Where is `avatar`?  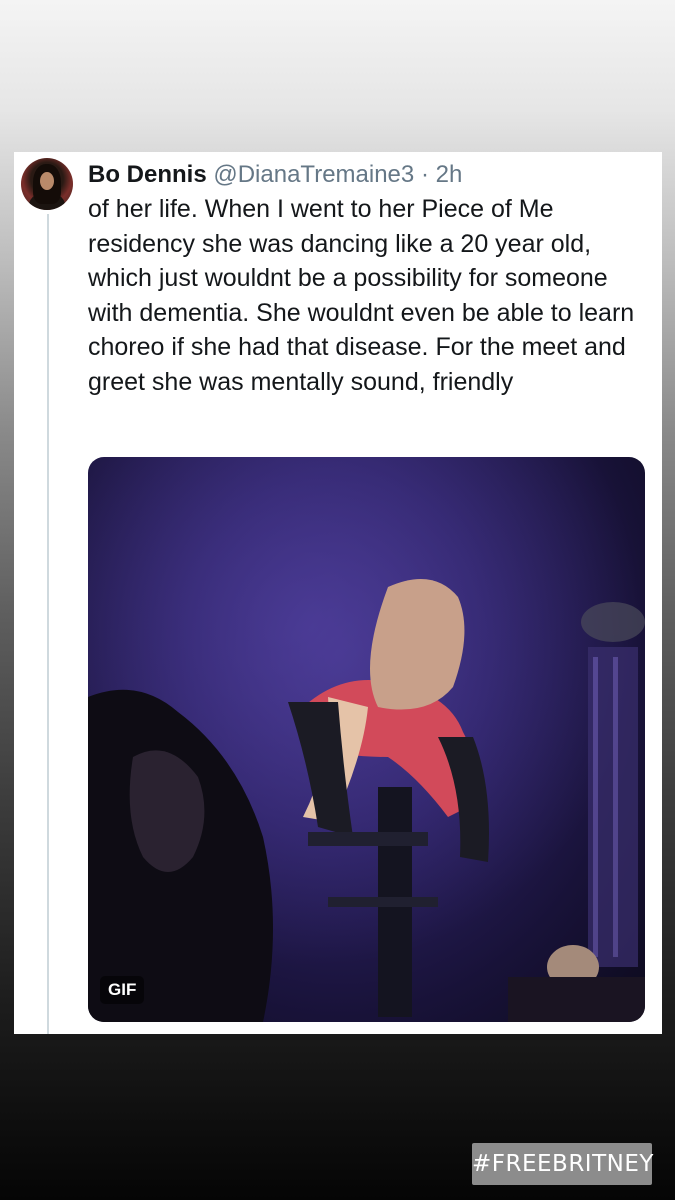
avatar is located at coordinates (47, 184).